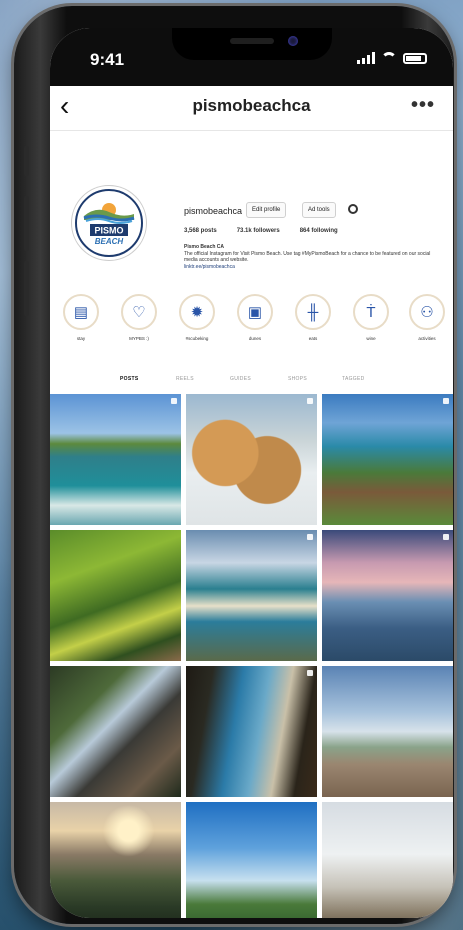  Describe the element at coordinates (313, 312) in the screenshot. I see `utensils-icon: ╫` at that location.